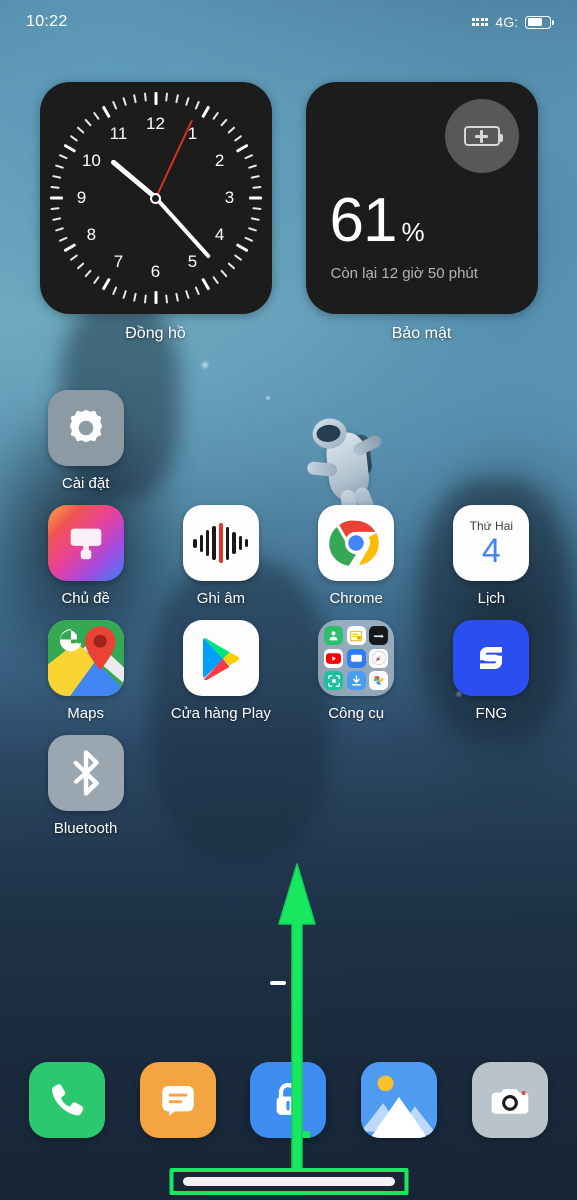 This screenshot has height=1200, width=577. I want to click on clock-hour-number: 5, so click(192, 262).